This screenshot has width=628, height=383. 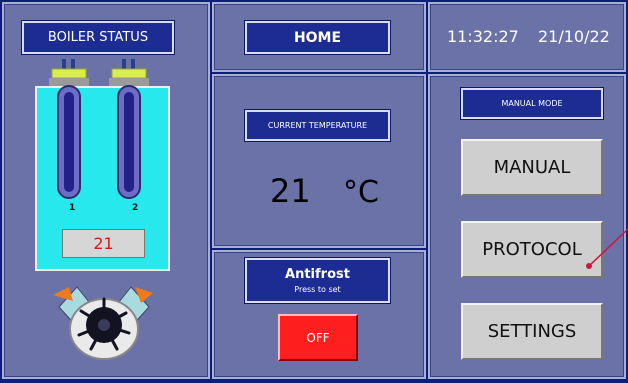 I want to click on settings-button: SETTINGS, so click(x=532, y=331).